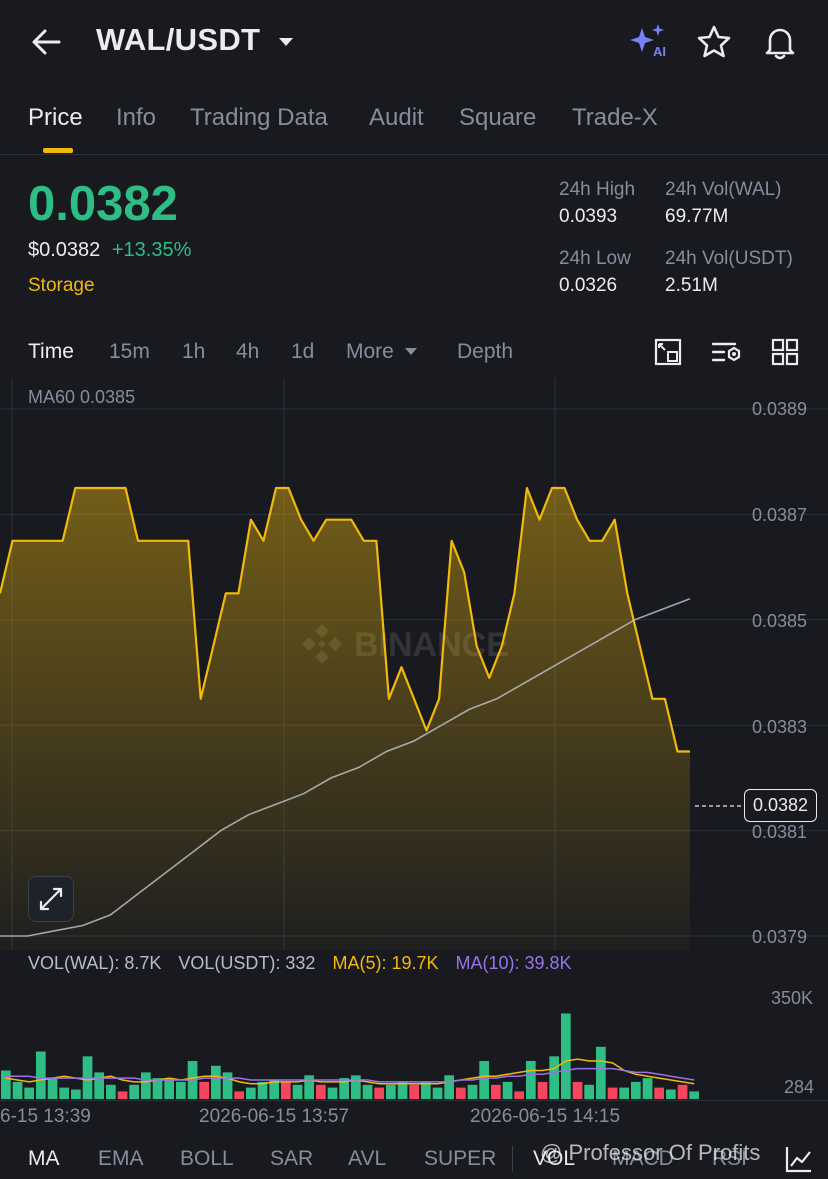 The image size is (828, 1179). What do you see at coordinates (51, 352) in the screenshot?
I see `interval-time: Time` at bounding box center [51, 352].